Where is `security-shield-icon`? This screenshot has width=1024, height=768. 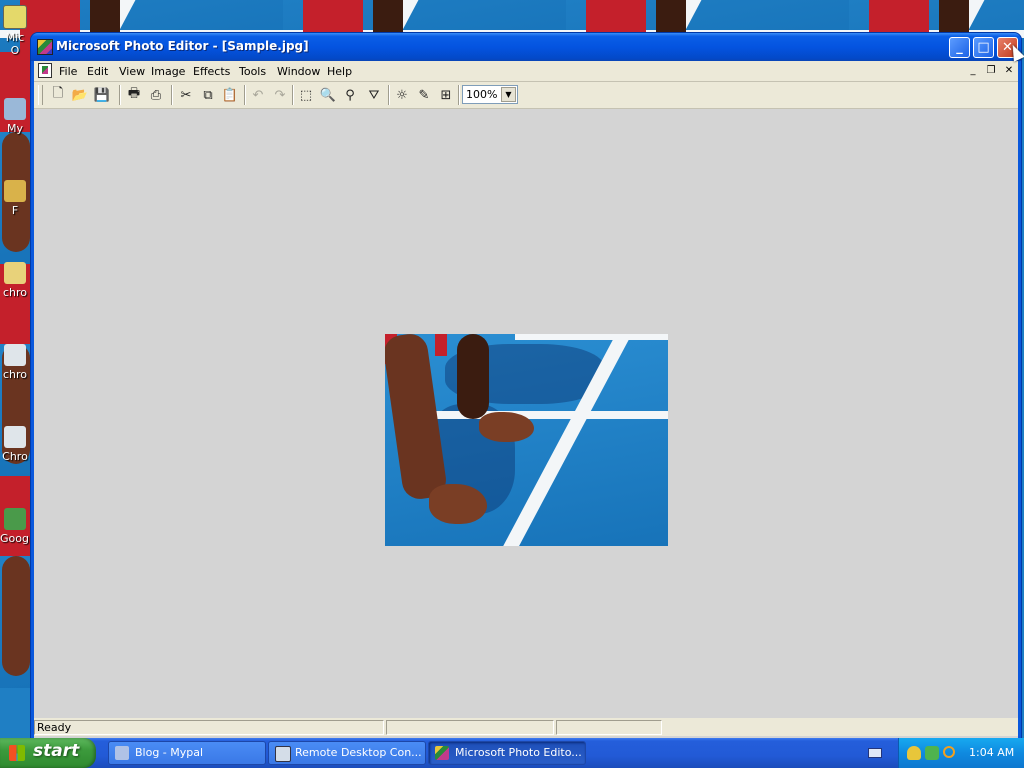
security-shield-icon is located at coordinates (914, 753).